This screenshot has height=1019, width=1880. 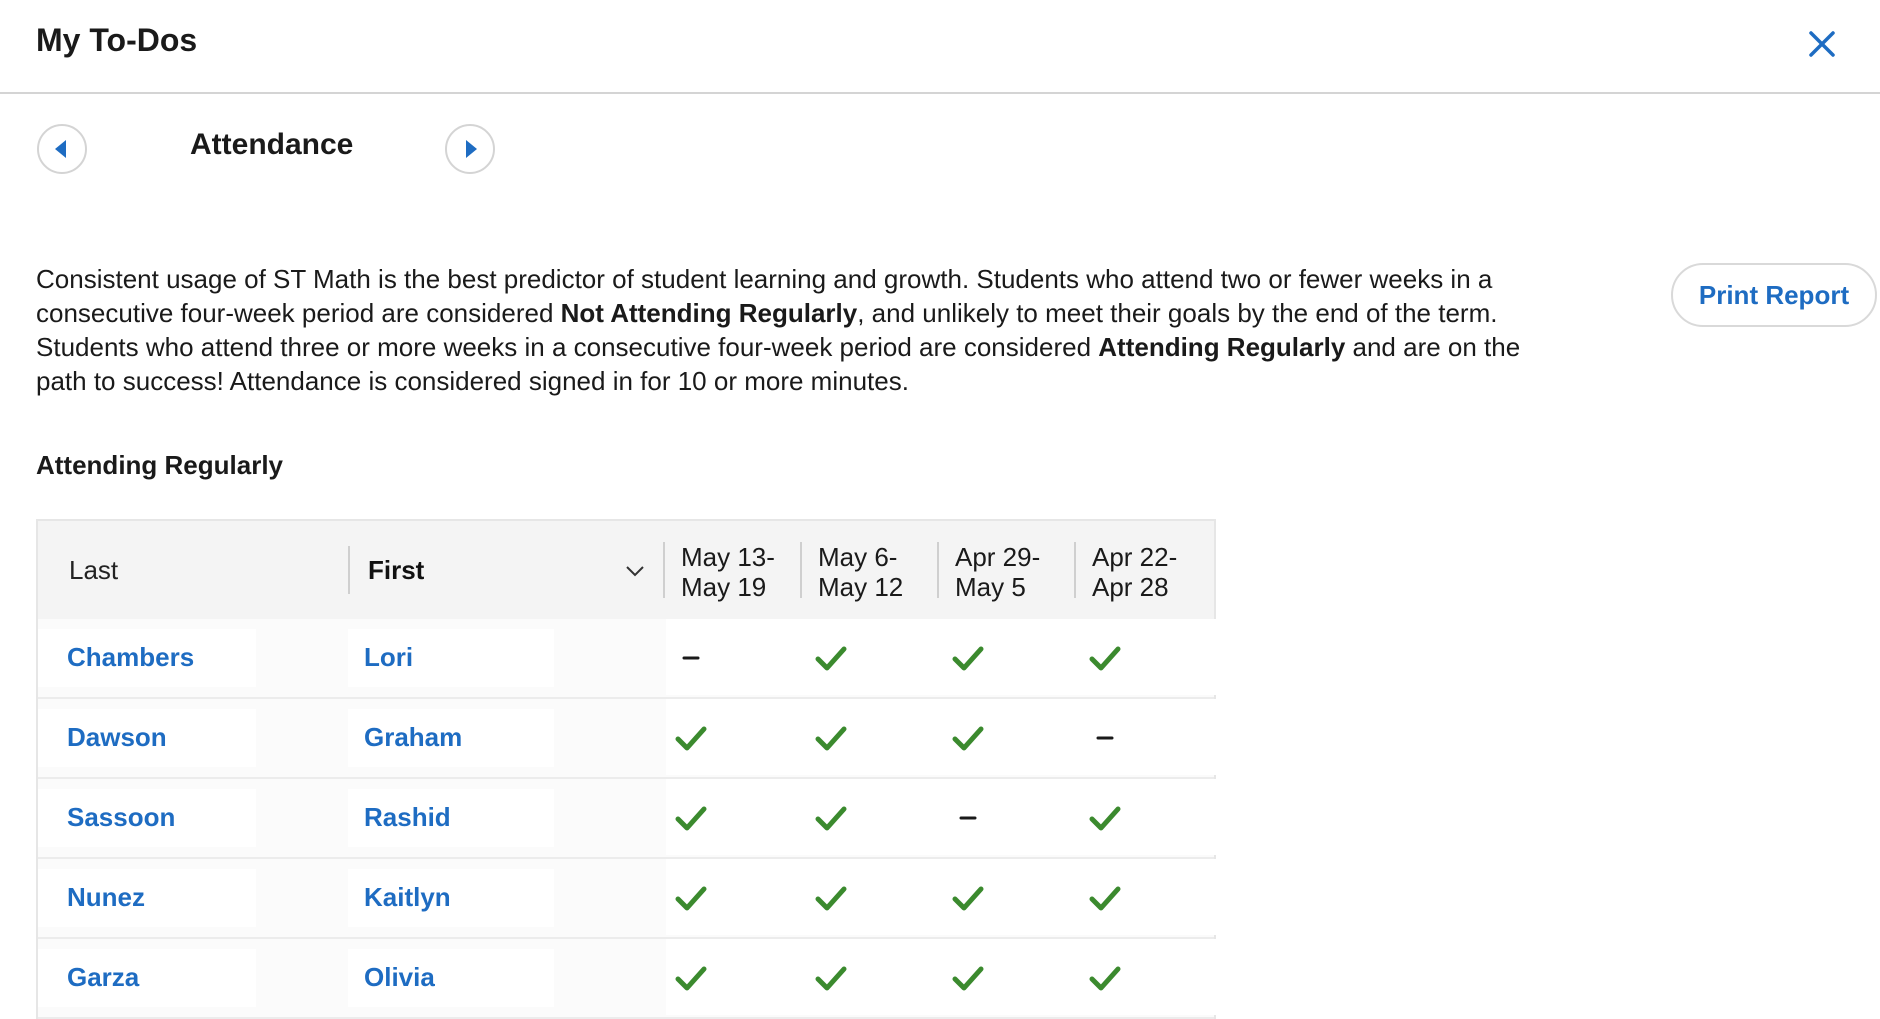 I want to click on student-last-name-link: Sassoon, so click(x=121, y=817).